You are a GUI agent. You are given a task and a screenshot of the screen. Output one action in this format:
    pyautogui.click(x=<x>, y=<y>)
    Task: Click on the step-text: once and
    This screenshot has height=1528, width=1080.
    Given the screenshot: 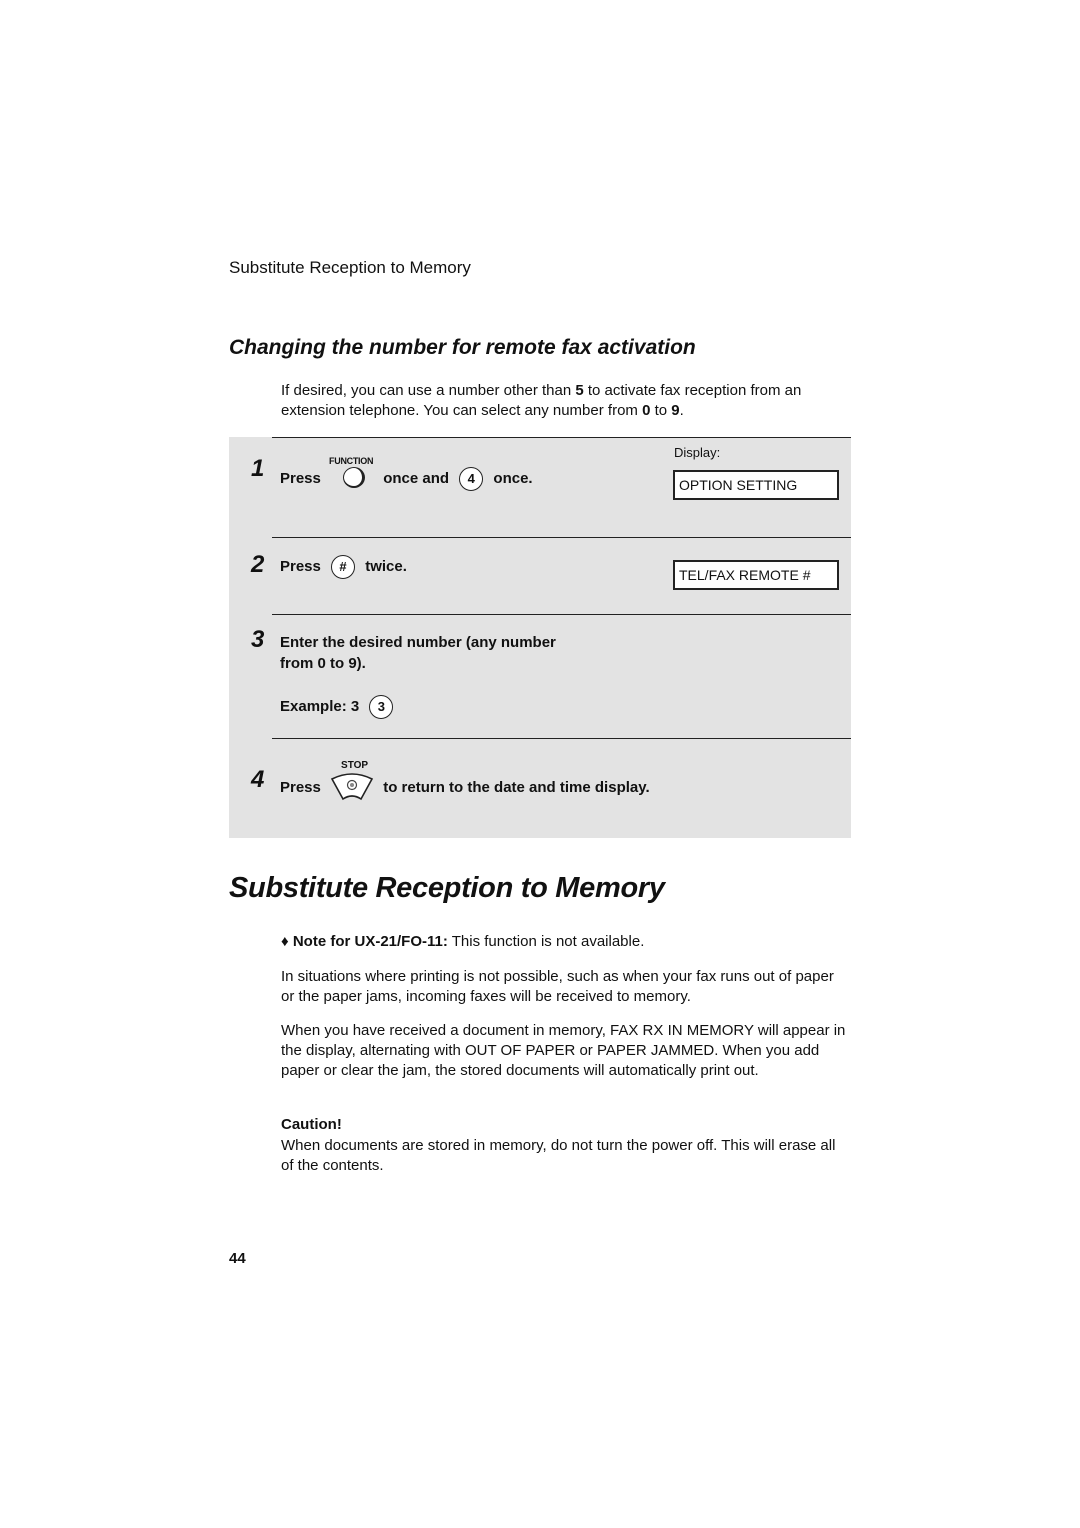 What is the action you would take?
    pyautogui.click(x=416, y=478)
    